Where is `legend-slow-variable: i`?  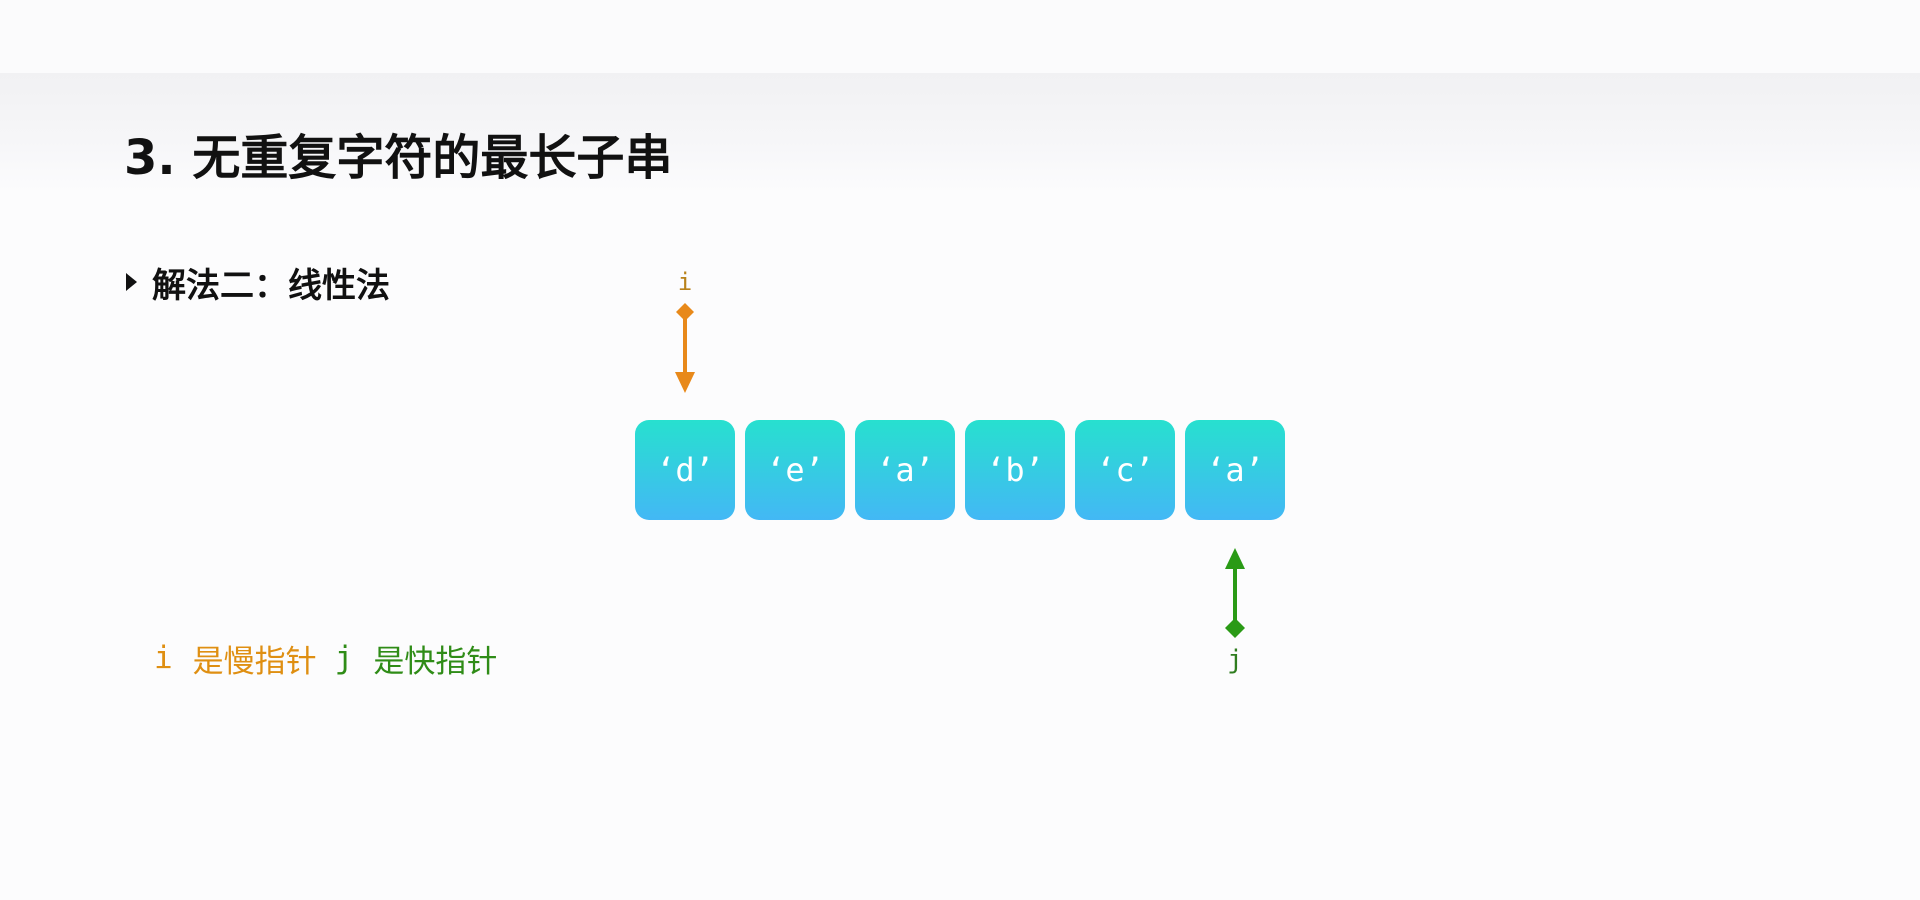 legend-slow-variable: i is located at coordinates (163, 658).